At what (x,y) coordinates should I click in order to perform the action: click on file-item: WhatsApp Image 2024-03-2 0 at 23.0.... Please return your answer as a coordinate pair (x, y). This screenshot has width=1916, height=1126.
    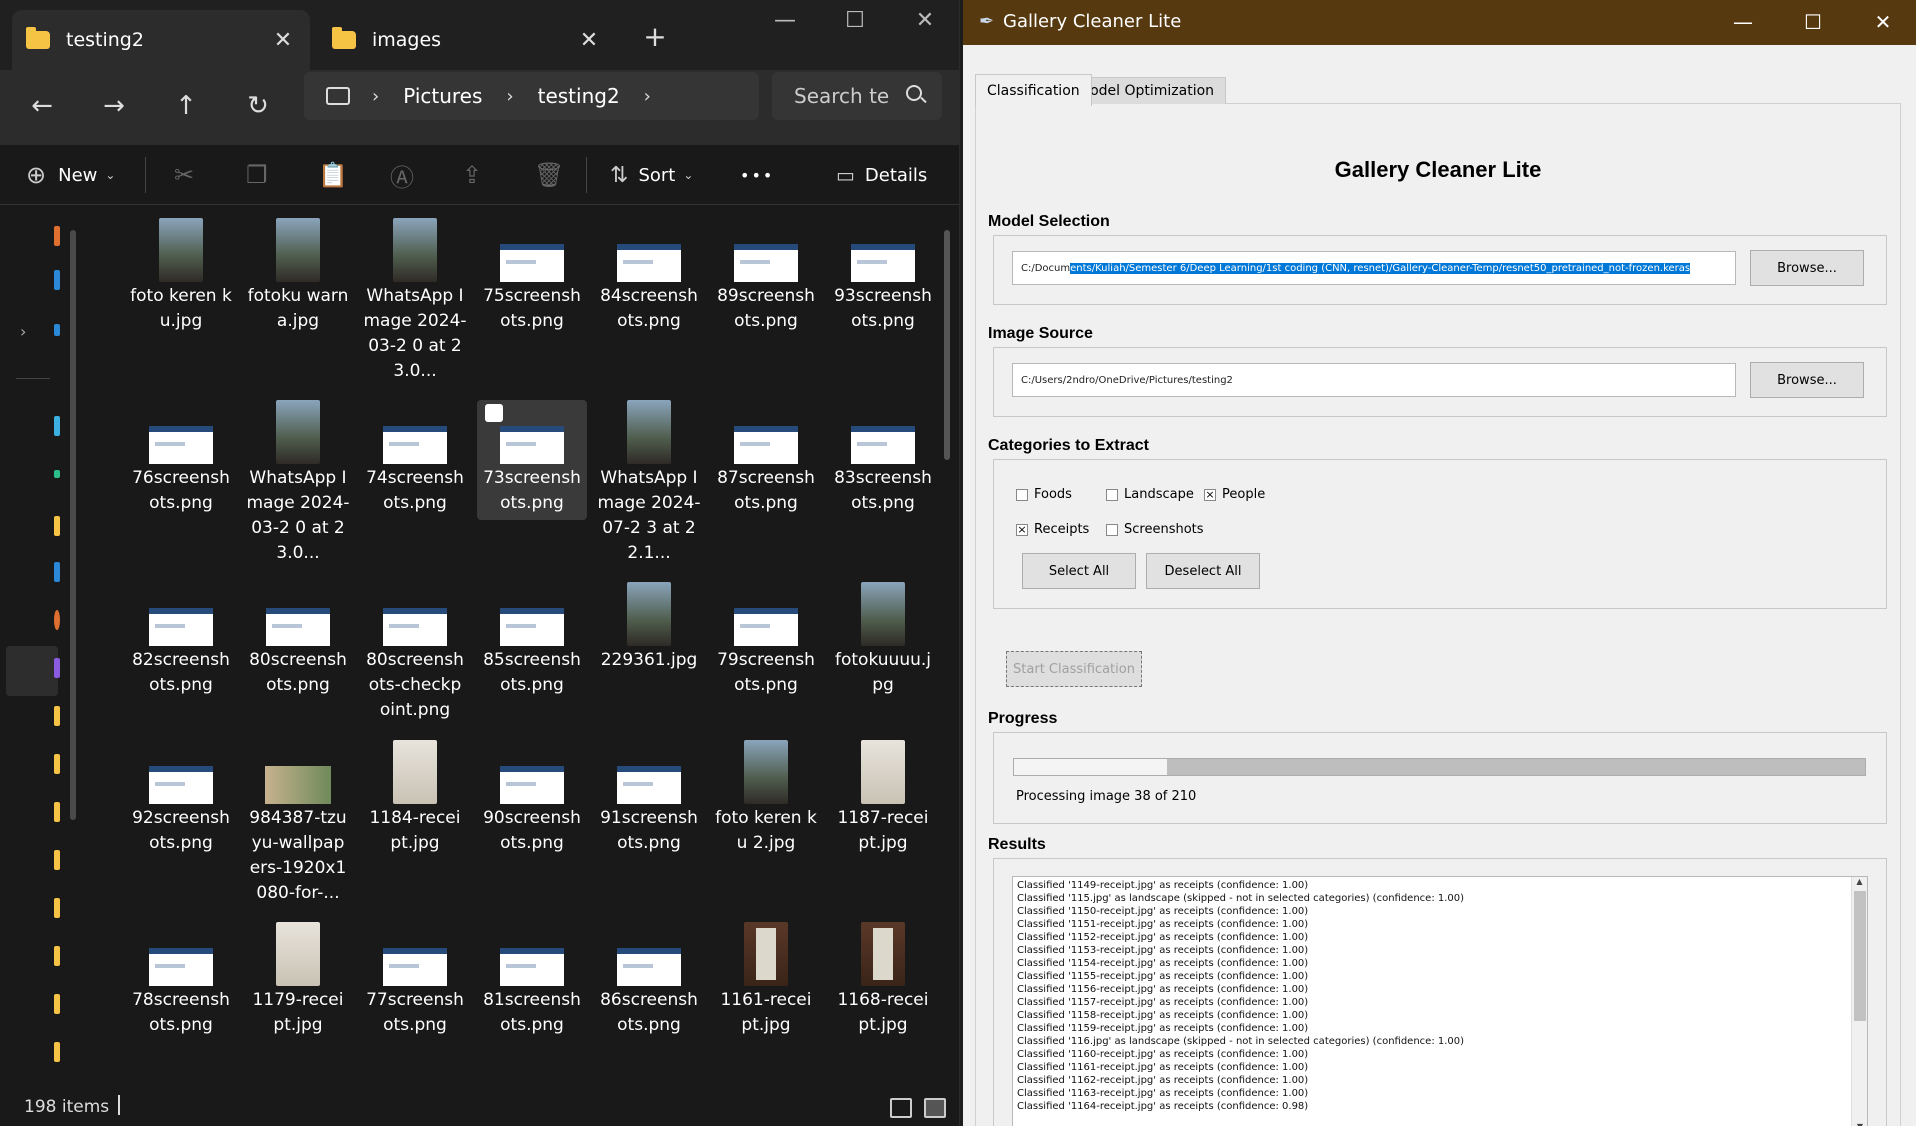
    Looking at the image, I should click on (298, 483).